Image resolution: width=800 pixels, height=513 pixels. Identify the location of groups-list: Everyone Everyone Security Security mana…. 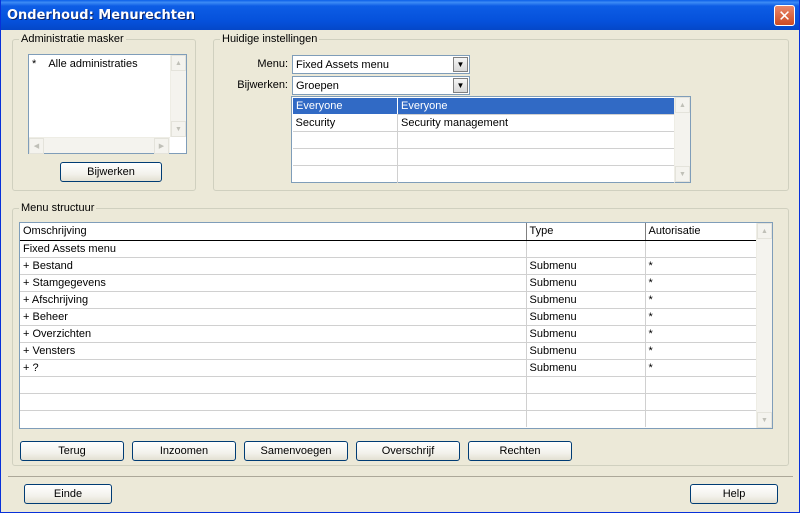
(491, 139).